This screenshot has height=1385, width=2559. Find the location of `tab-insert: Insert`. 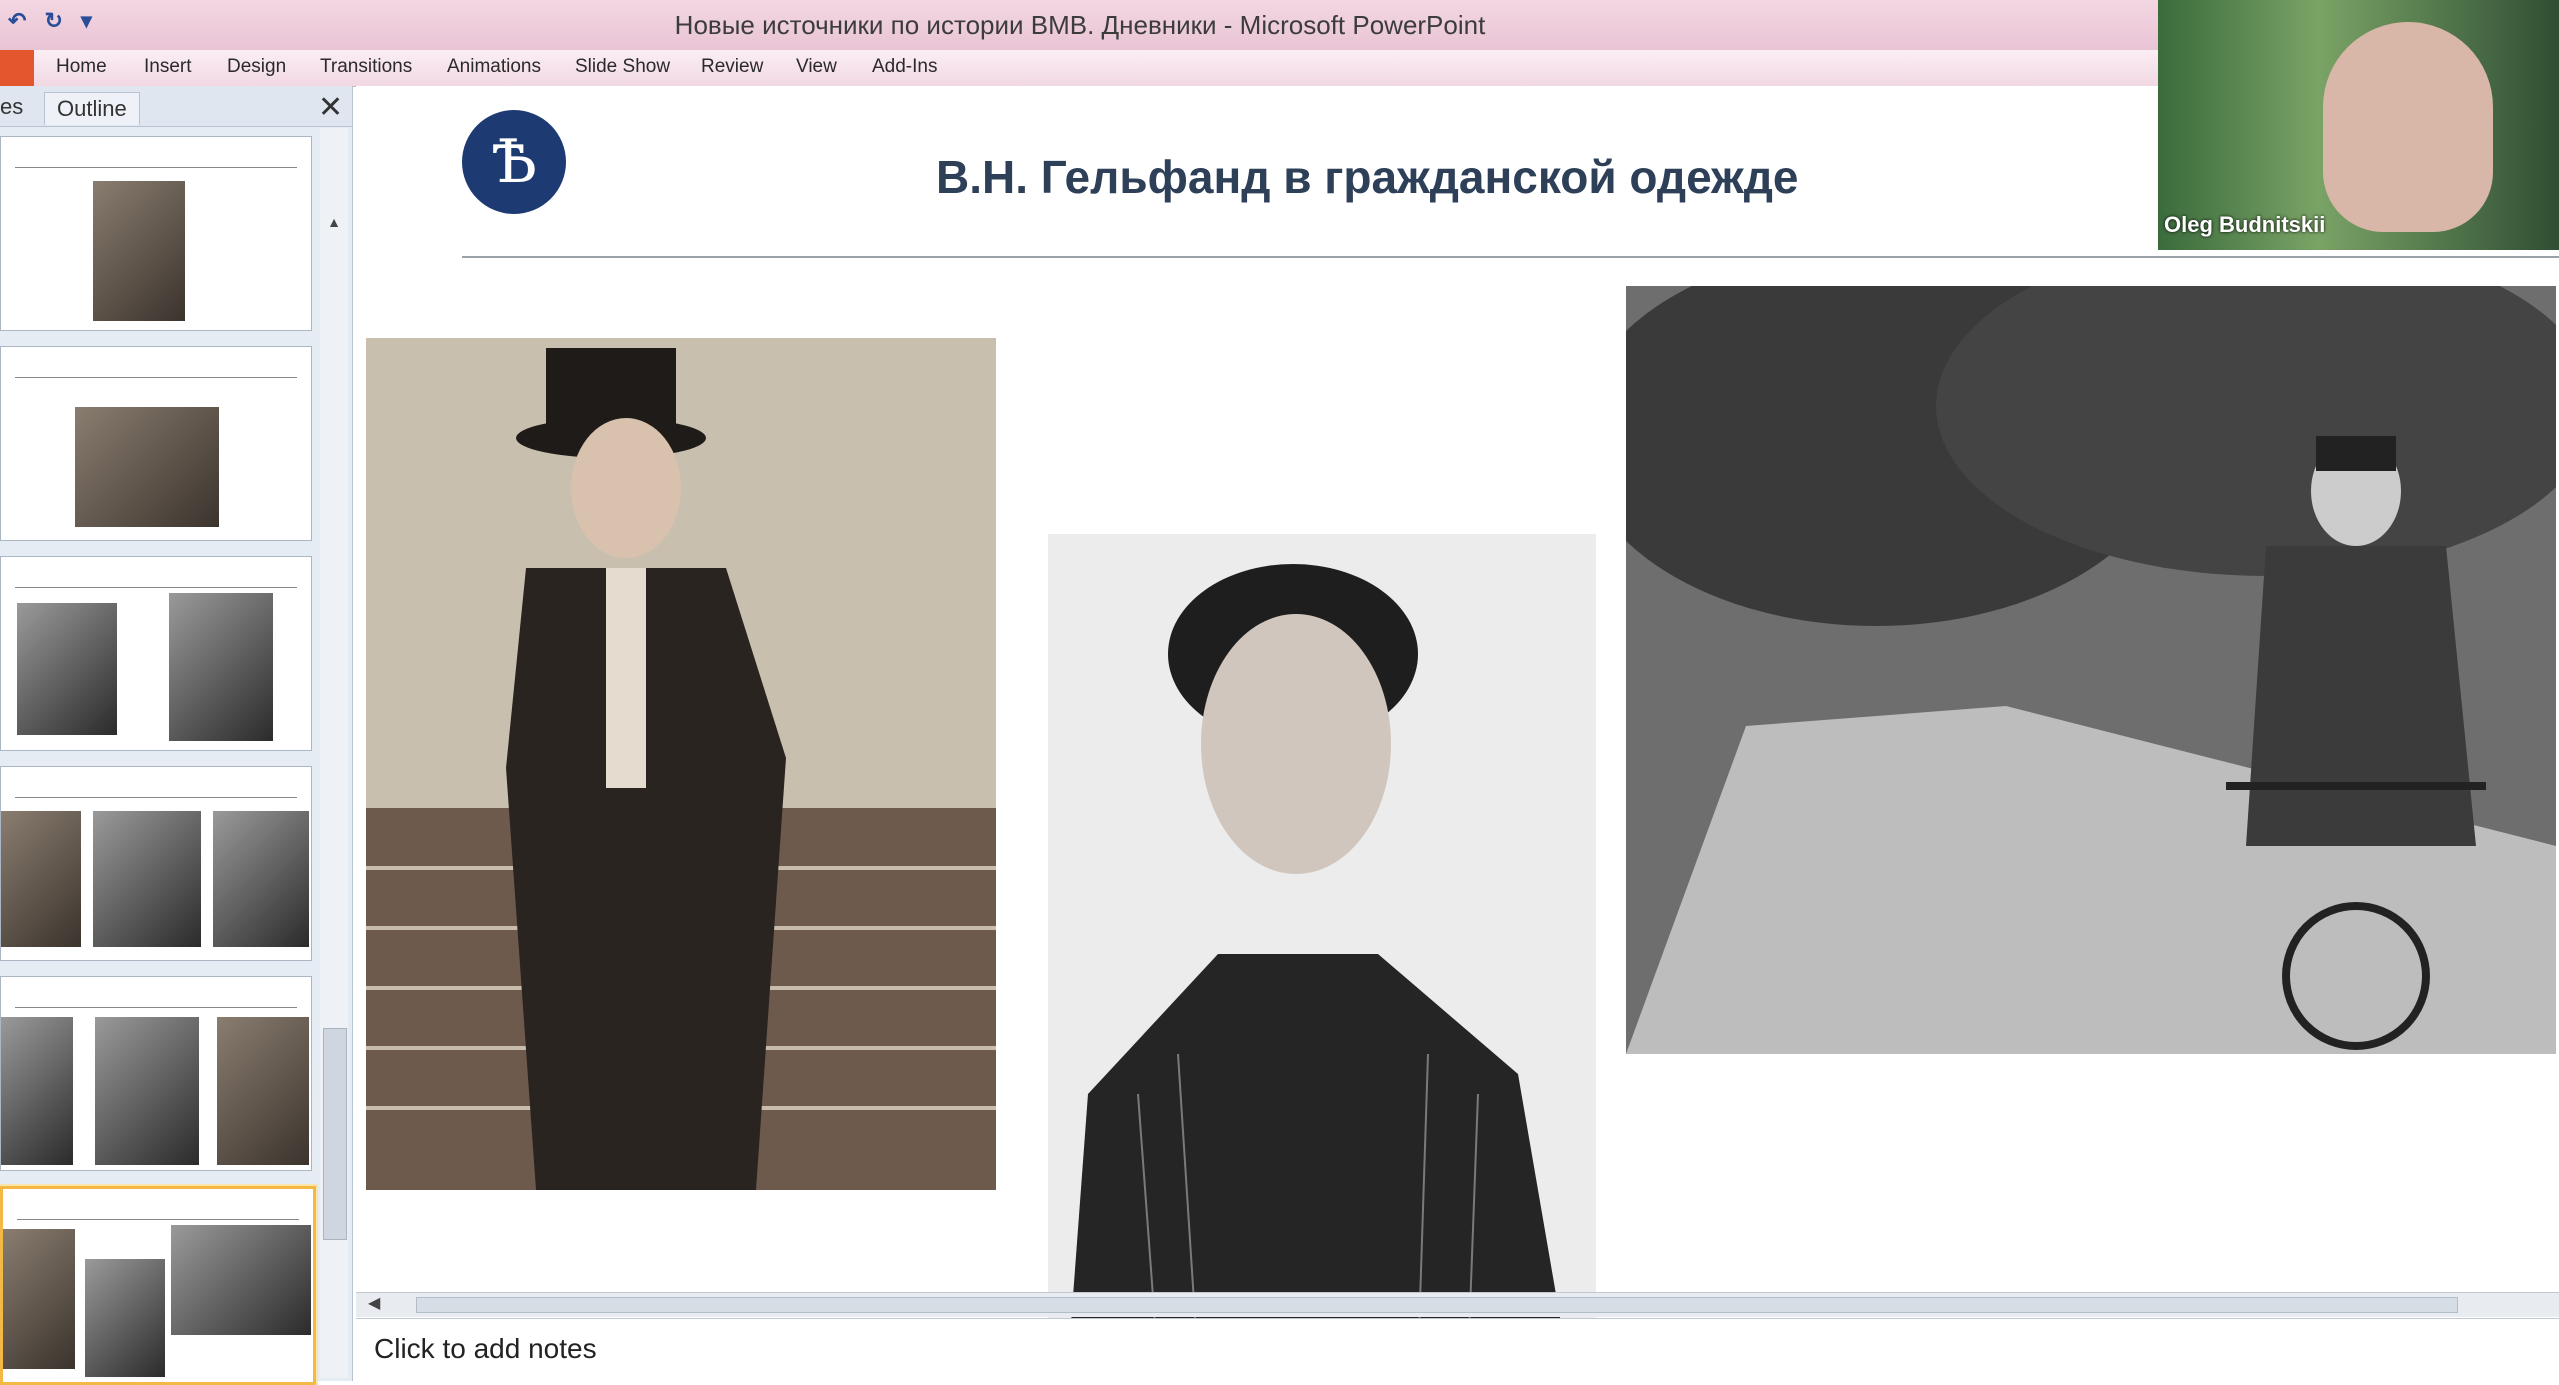

tab-insert: Insert is located at coordinates (168, 67).